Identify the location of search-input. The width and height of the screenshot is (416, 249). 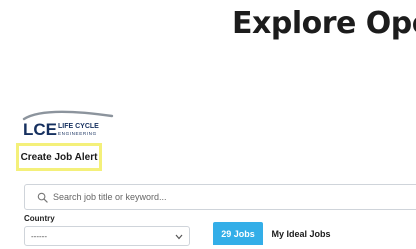
(234, 197).